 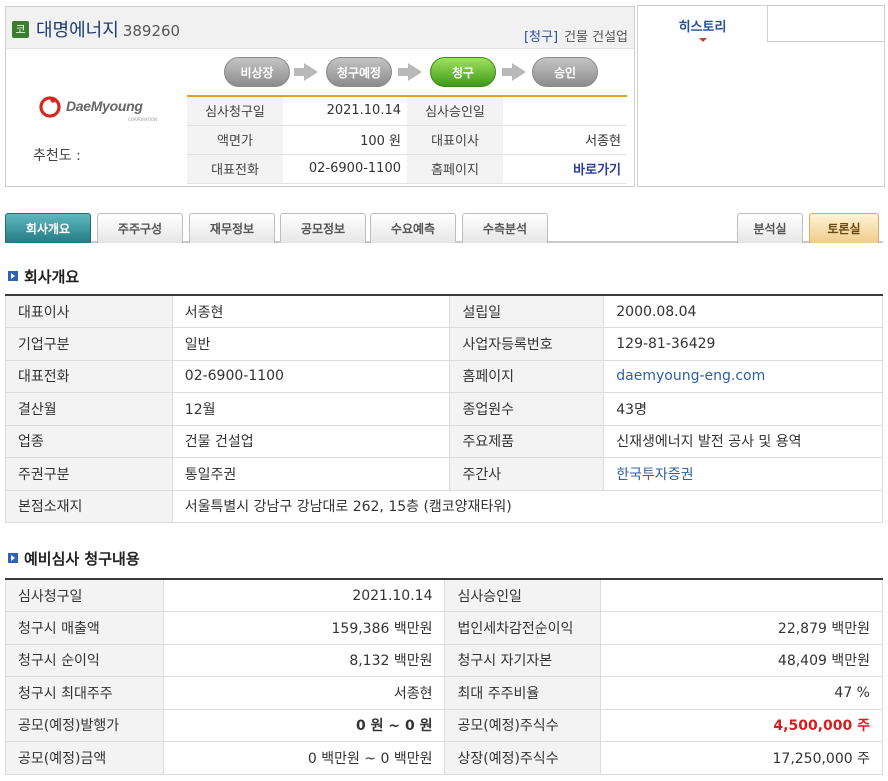 I want to click on cell-value, so click(x=741, y=595).